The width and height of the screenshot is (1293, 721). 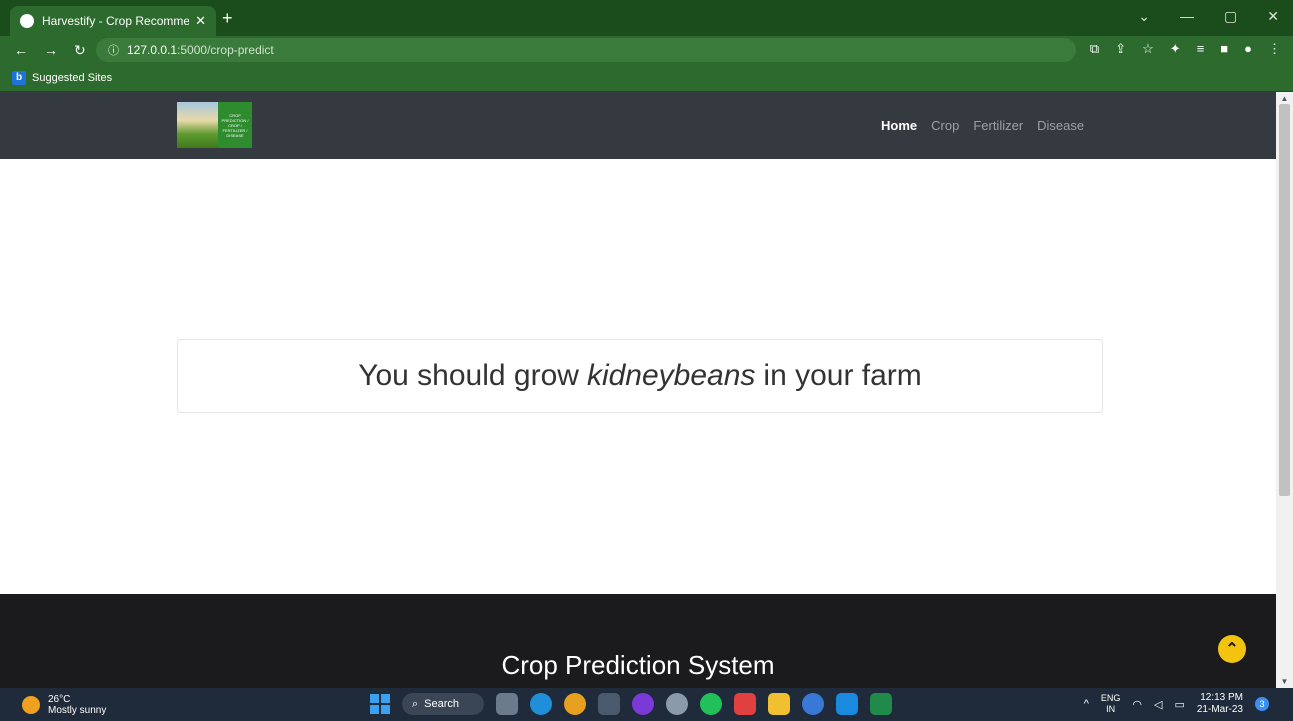 What do you see at coordinates (1219, 709) in the screenshot?
I see `date: 21-Mar-23` at bounding box center [1219, 709].